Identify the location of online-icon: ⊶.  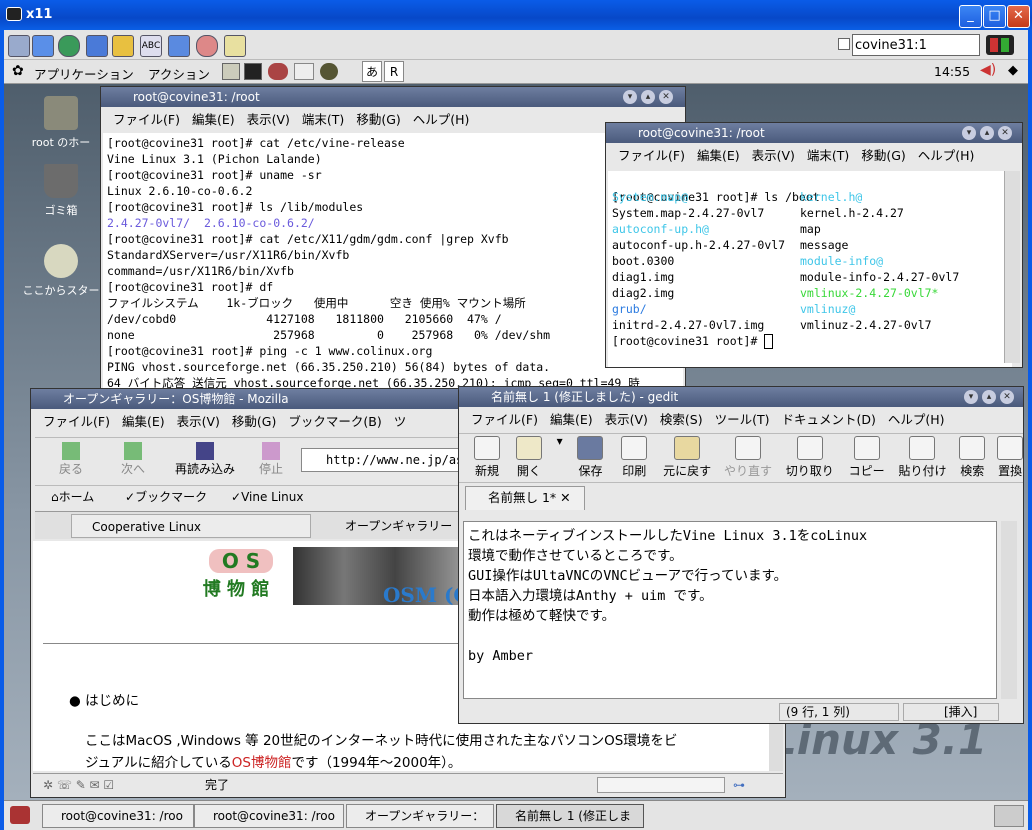
(739, 785).